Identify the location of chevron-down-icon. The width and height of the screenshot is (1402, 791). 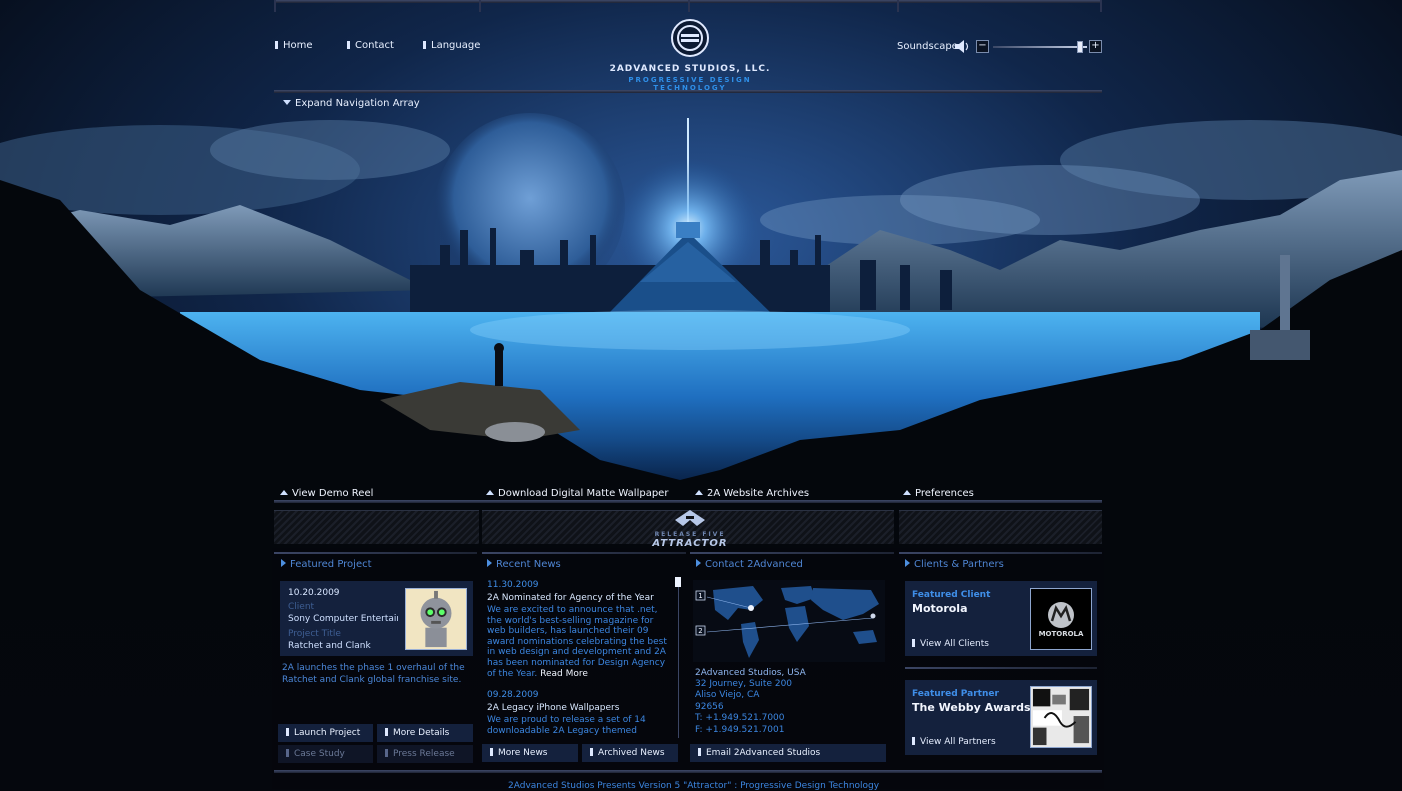
(287, 102).